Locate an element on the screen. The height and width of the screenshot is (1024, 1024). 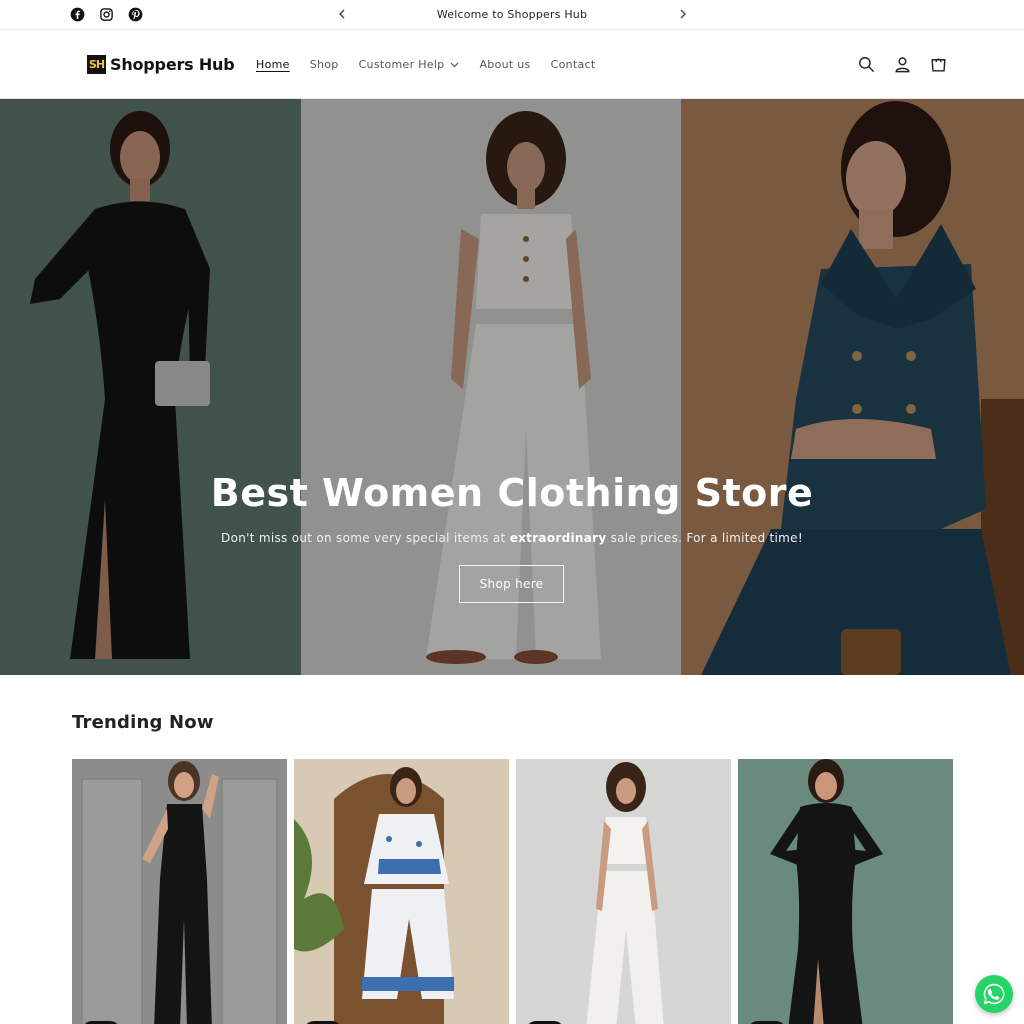
nav-item-home: Home is located at coordinates (273, 64).